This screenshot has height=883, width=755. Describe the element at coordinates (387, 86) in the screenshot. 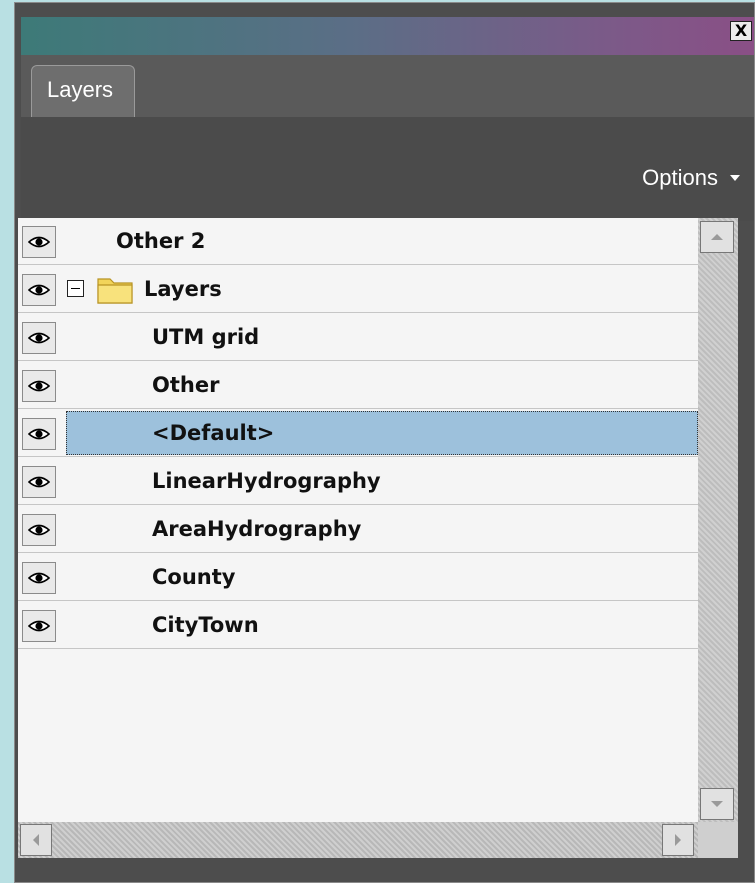

I see `tab-strip: Layers` at that location.